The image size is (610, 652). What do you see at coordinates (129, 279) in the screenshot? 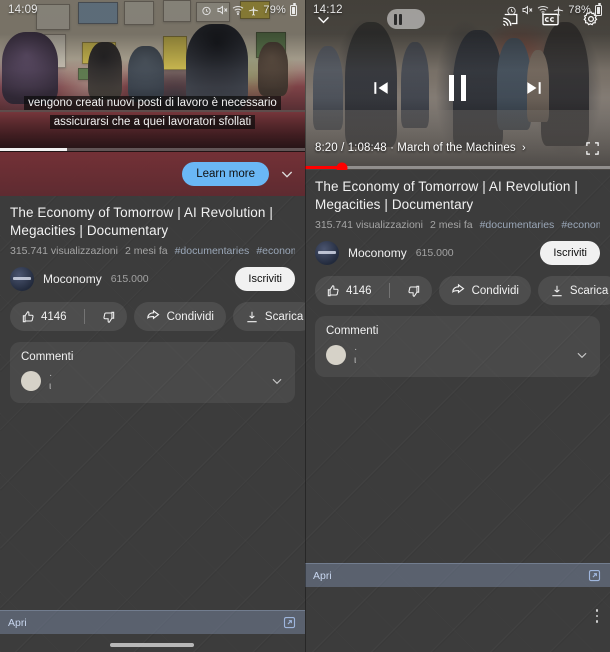
I see `left-channel-subs: 615.000` at bounding box center [129, 279].